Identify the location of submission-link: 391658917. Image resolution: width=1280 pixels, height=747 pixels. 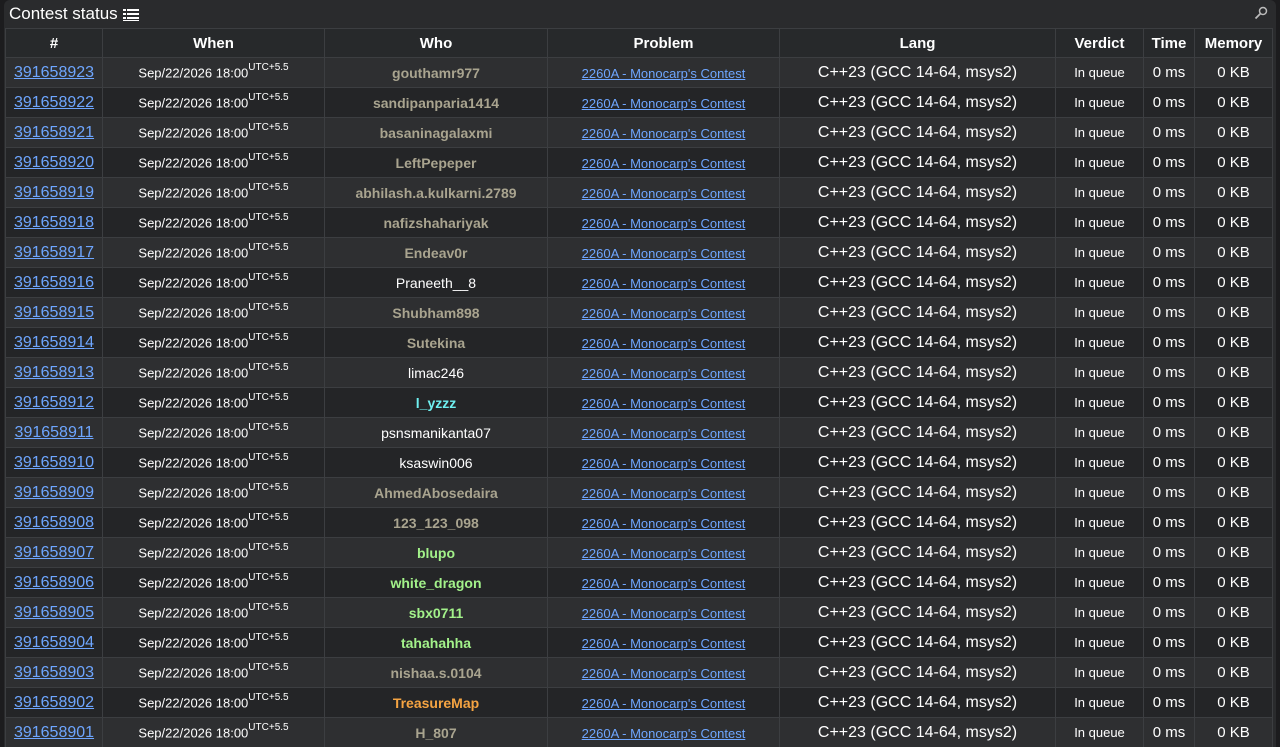
(54, 252).